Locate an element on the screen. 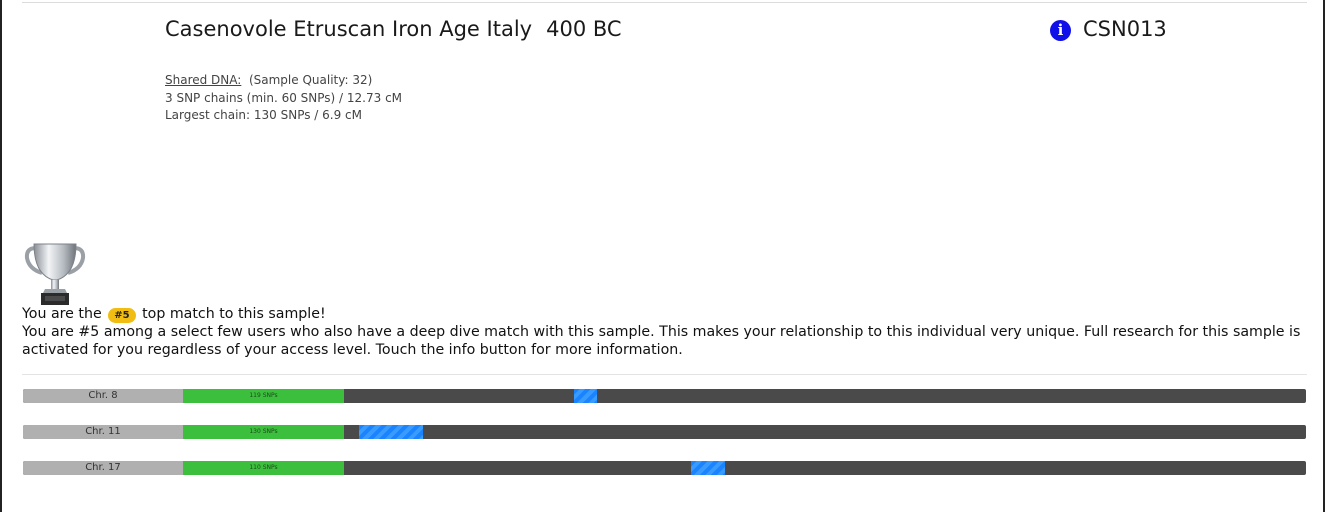 The width and height of the screenshot is (1325, 512). chromosome-bar: Chr. 11 130 SNPs is located at coordinates (664, 432).